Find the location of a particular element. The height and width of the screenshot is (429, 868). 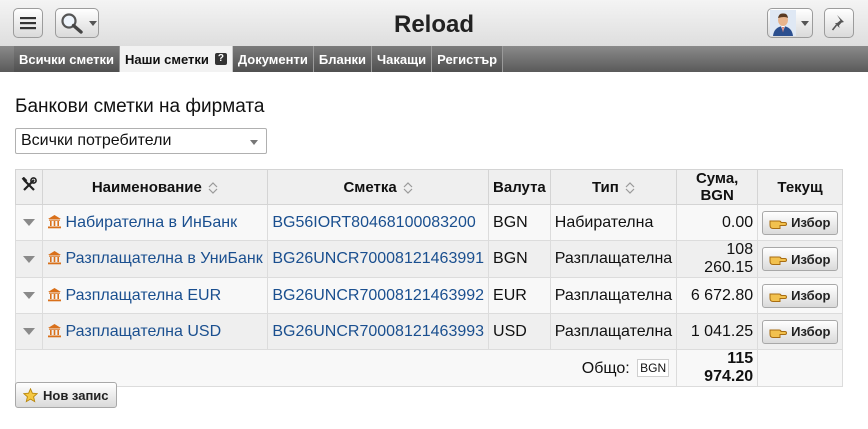

tab-label: Бланки is located at coordinates (342, 59).